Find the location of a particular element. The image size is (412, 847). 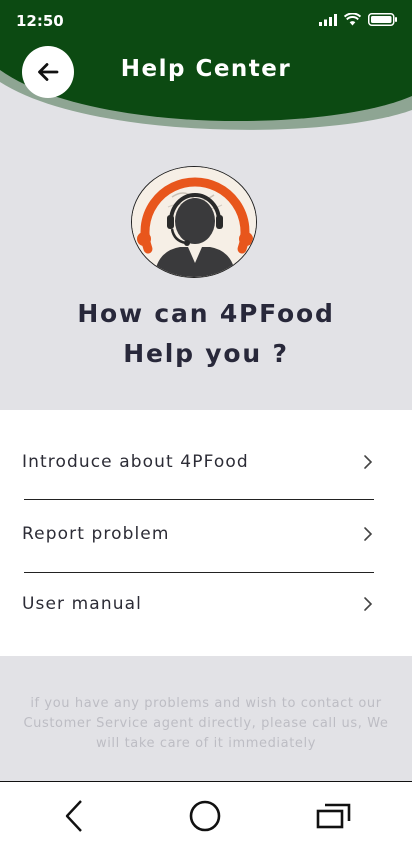

recents-nav-icon is located at coordinates (333, 816).